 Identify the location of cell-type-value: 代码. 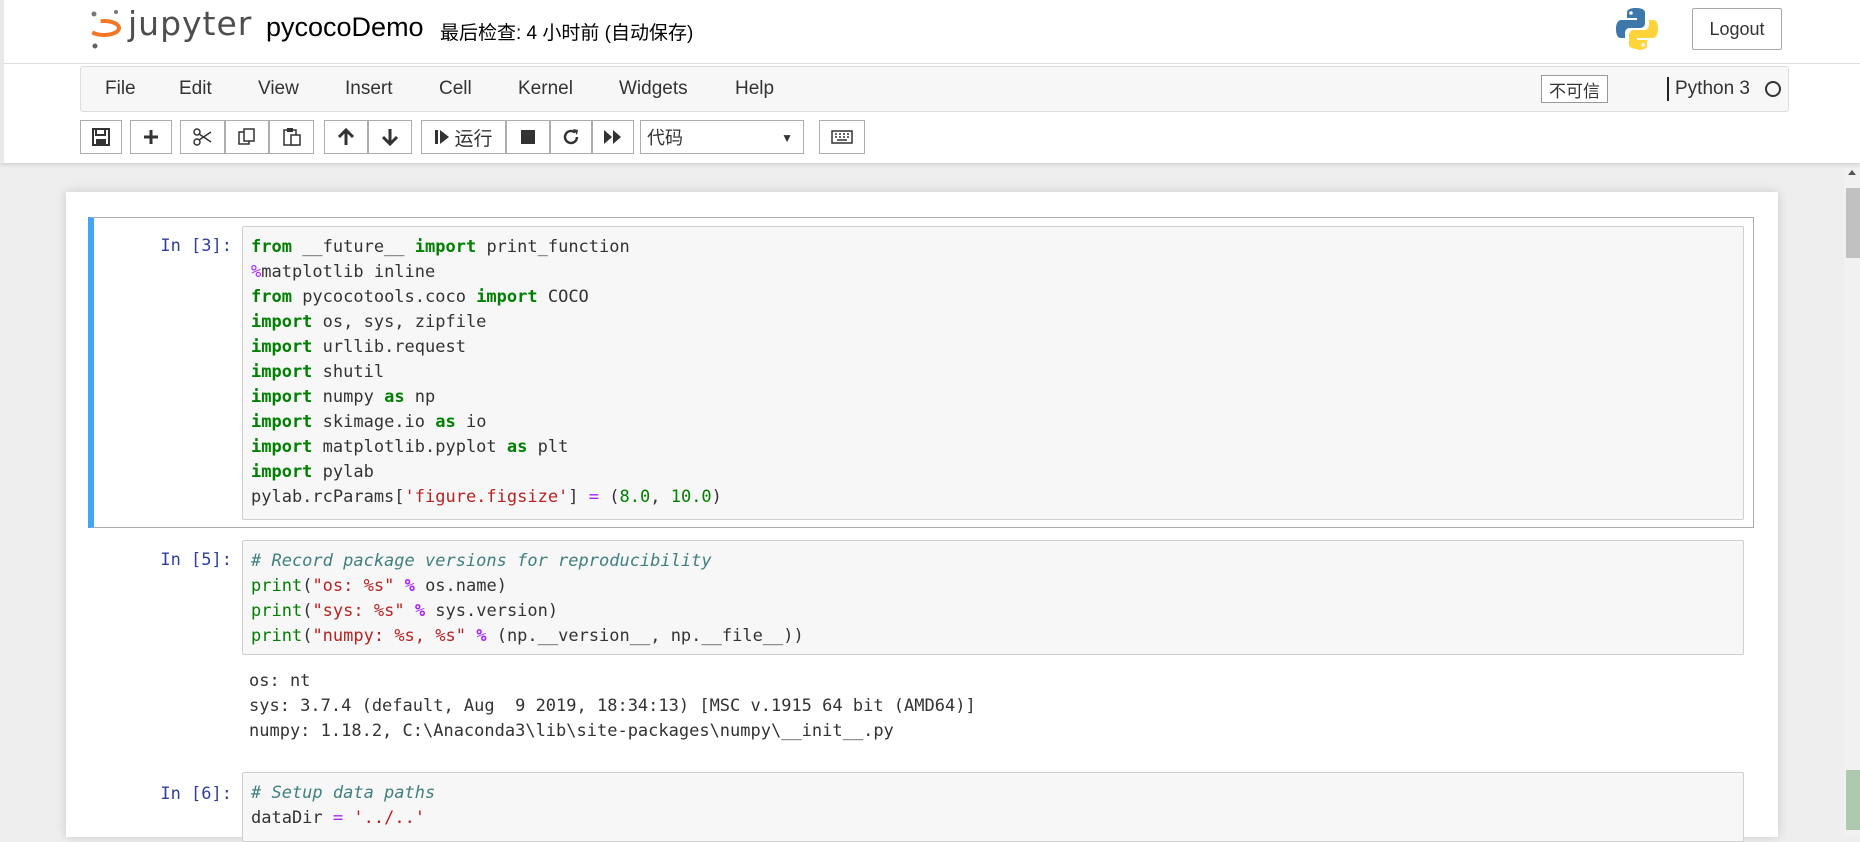
(665, 138).